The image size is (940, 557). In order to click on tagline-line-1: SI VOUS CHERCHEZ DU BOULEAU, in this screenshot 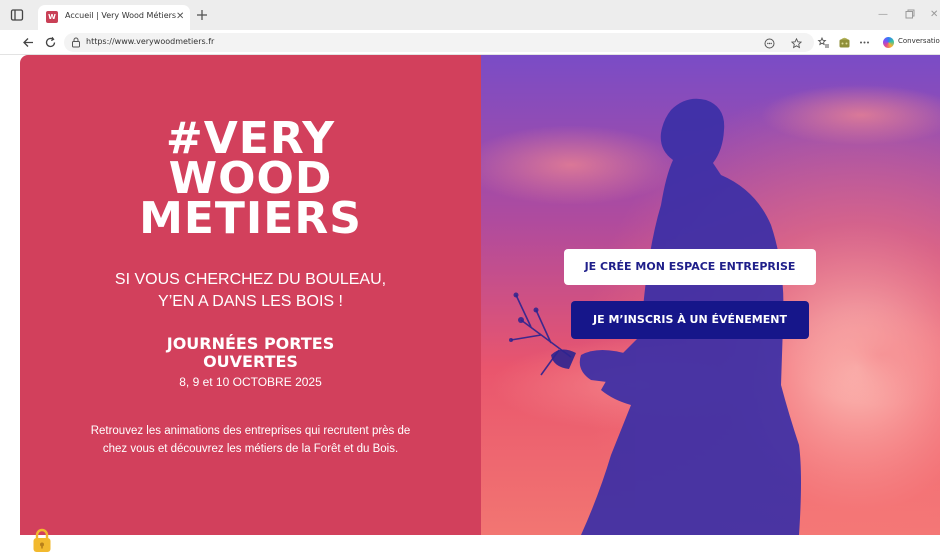, I will do `click(250, 279)`.